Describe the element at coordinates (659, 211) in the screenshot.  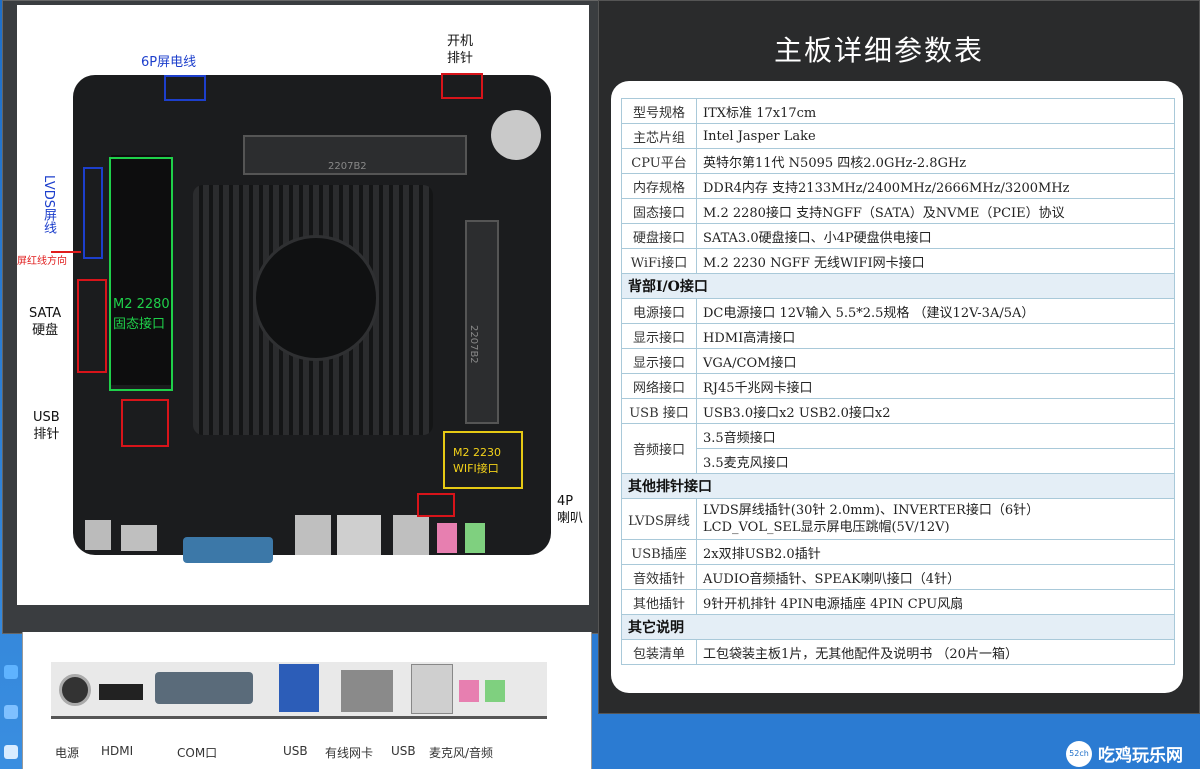
I see `row-key: 固态接口` at that location.